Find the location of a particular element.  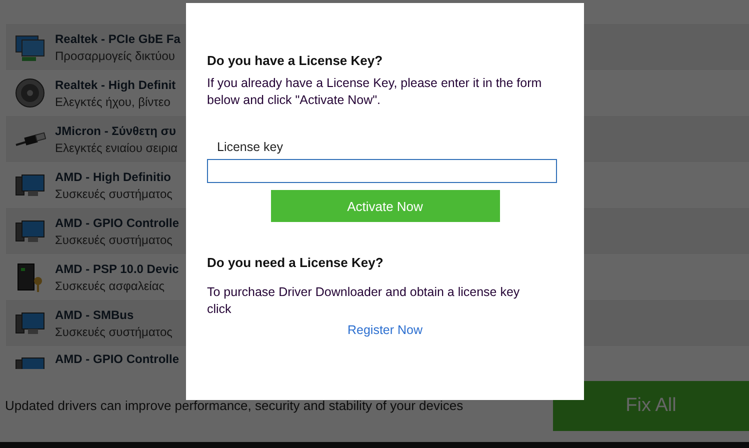

fix-all-button: Fix All is located at coordinates (651, 405).